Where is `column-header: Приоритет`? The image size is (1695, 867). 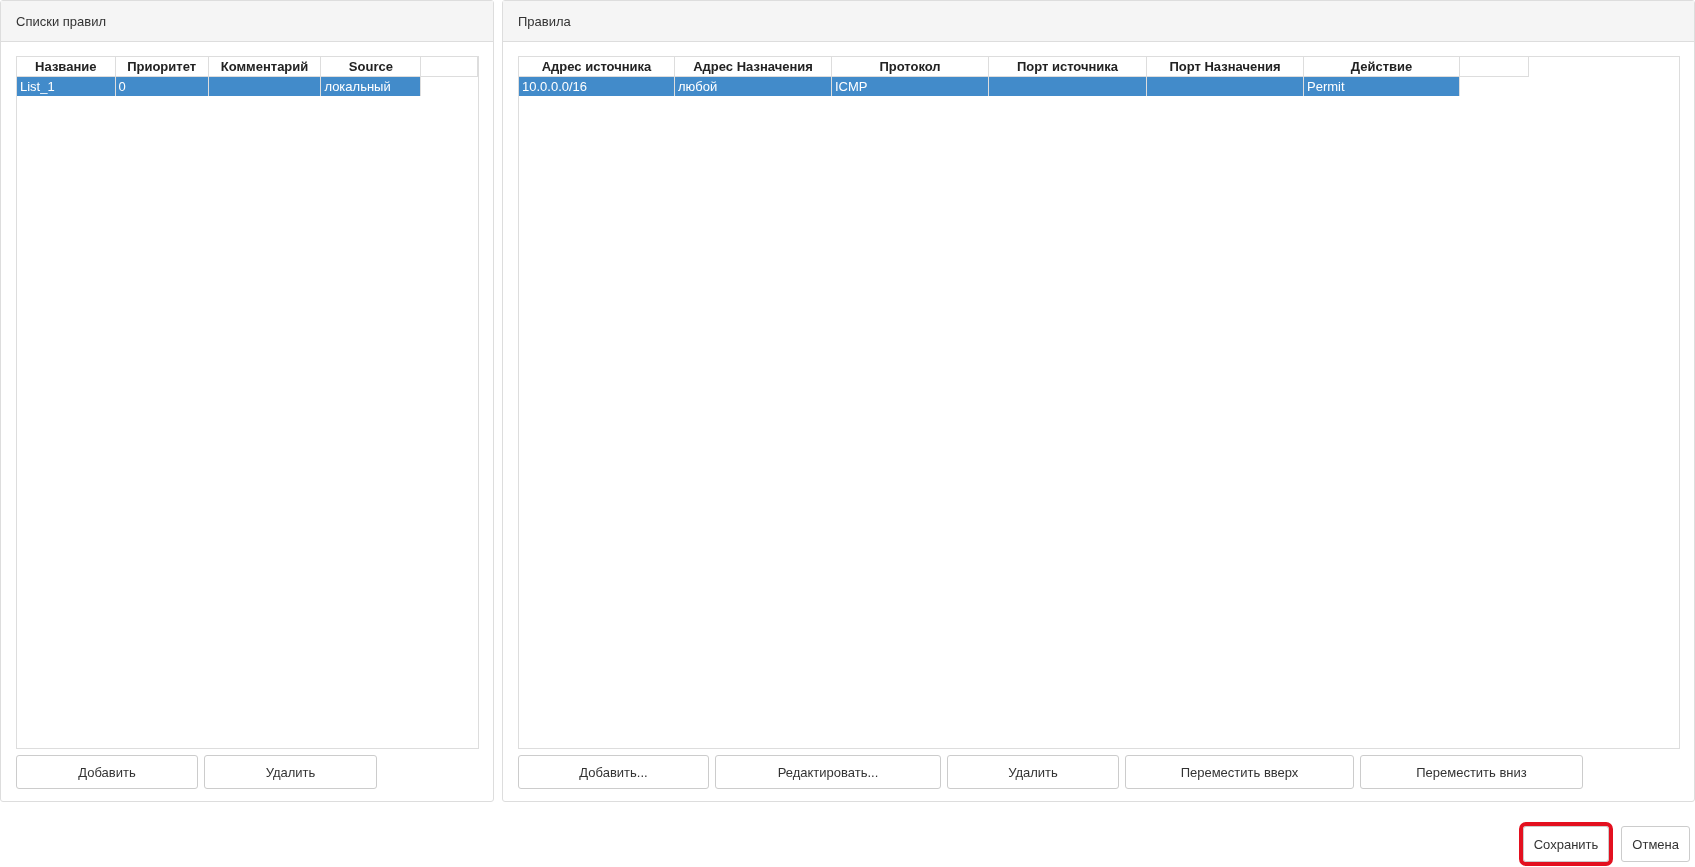
column-header: Приоритет is located at coordinates (162, 67).